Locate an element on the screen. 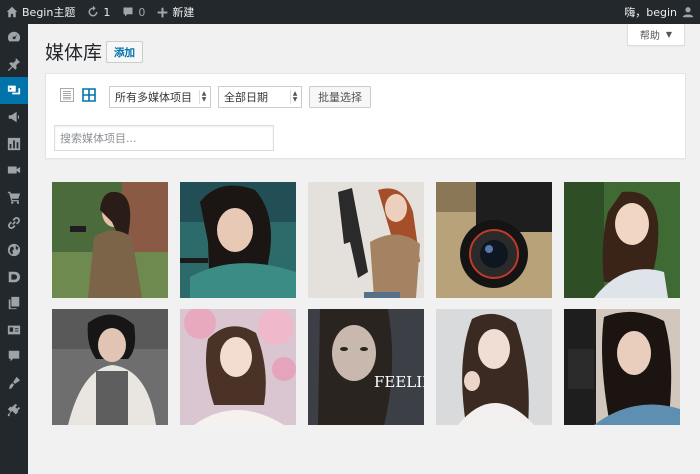 This screenshot has width=700, height=474. shield-icon is located at coordinates (14, 276).